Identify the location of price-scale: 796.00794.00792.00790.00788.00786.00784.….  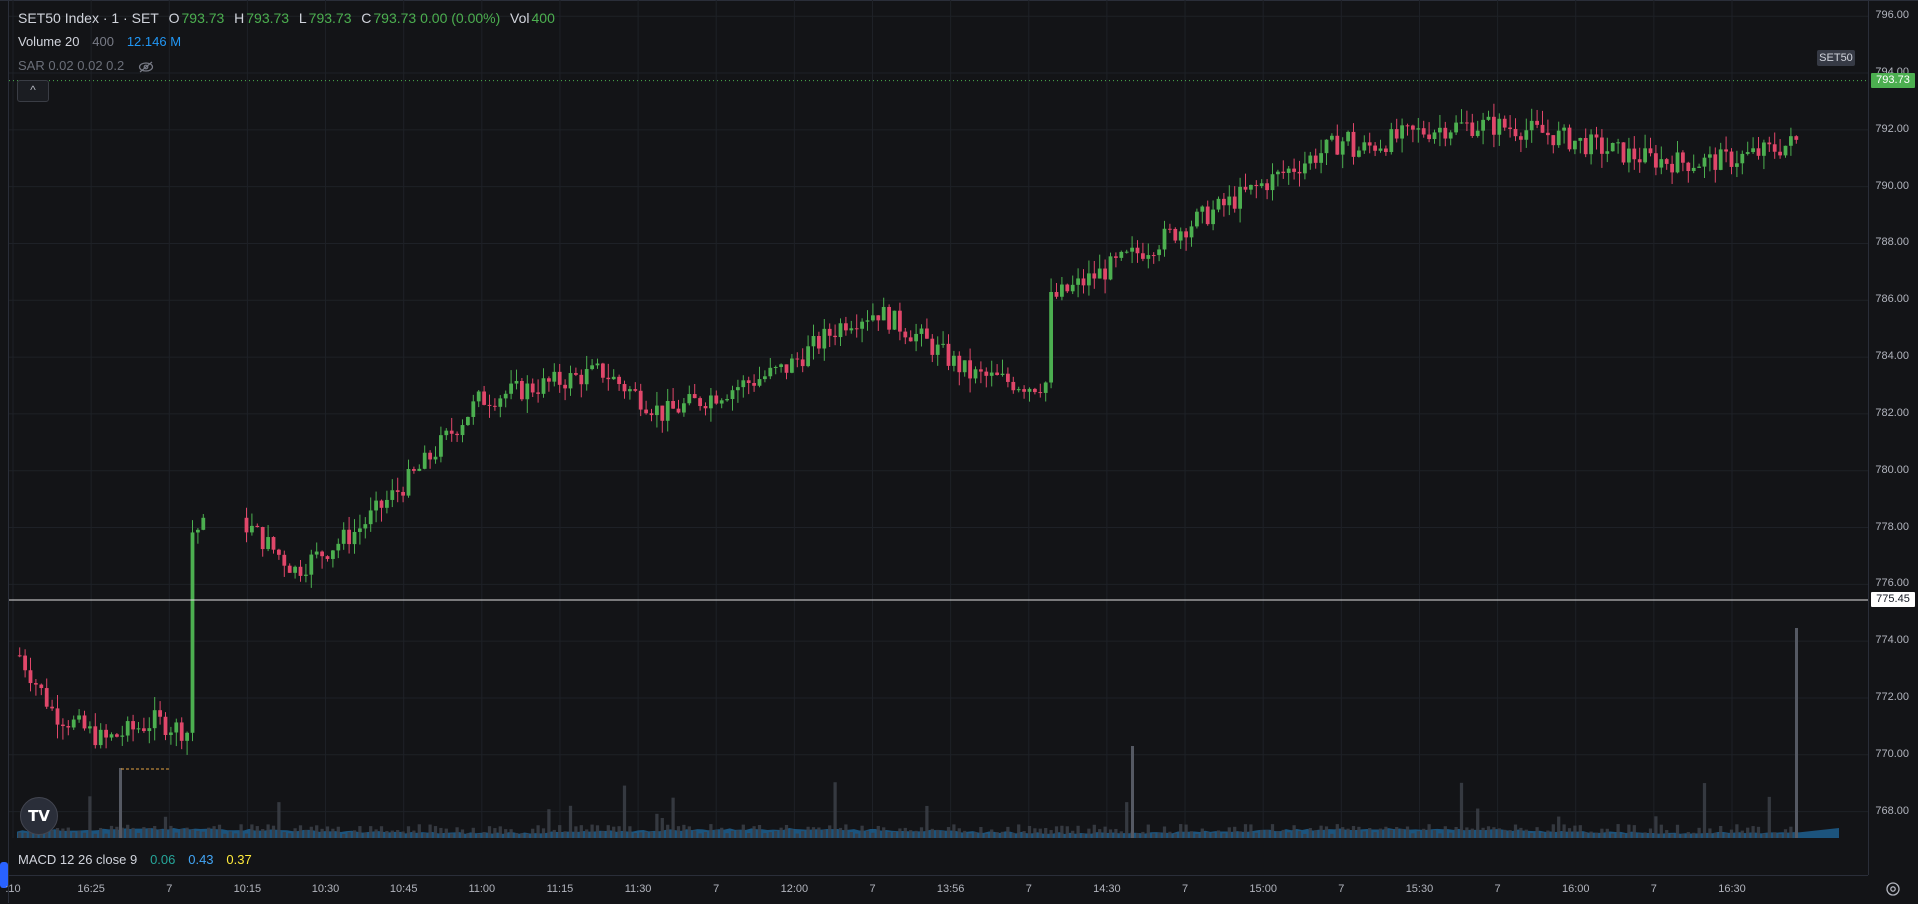
(1893, 437).